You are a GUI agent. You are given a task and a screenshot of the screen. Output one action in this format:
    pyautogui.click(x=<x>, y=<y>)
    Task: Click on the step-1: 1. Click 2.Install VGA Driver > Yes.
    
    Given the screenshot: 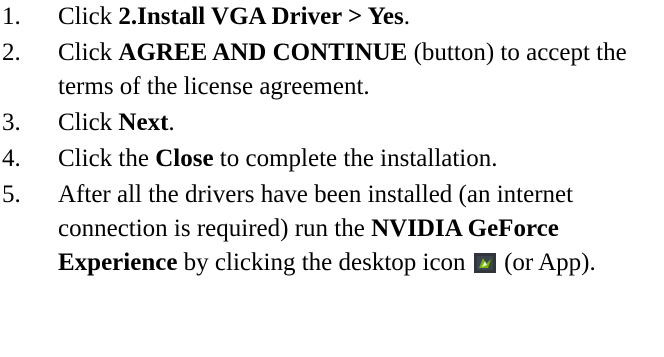 What is the action you would take?
    pyautogui.click(x=332, y=17)
    